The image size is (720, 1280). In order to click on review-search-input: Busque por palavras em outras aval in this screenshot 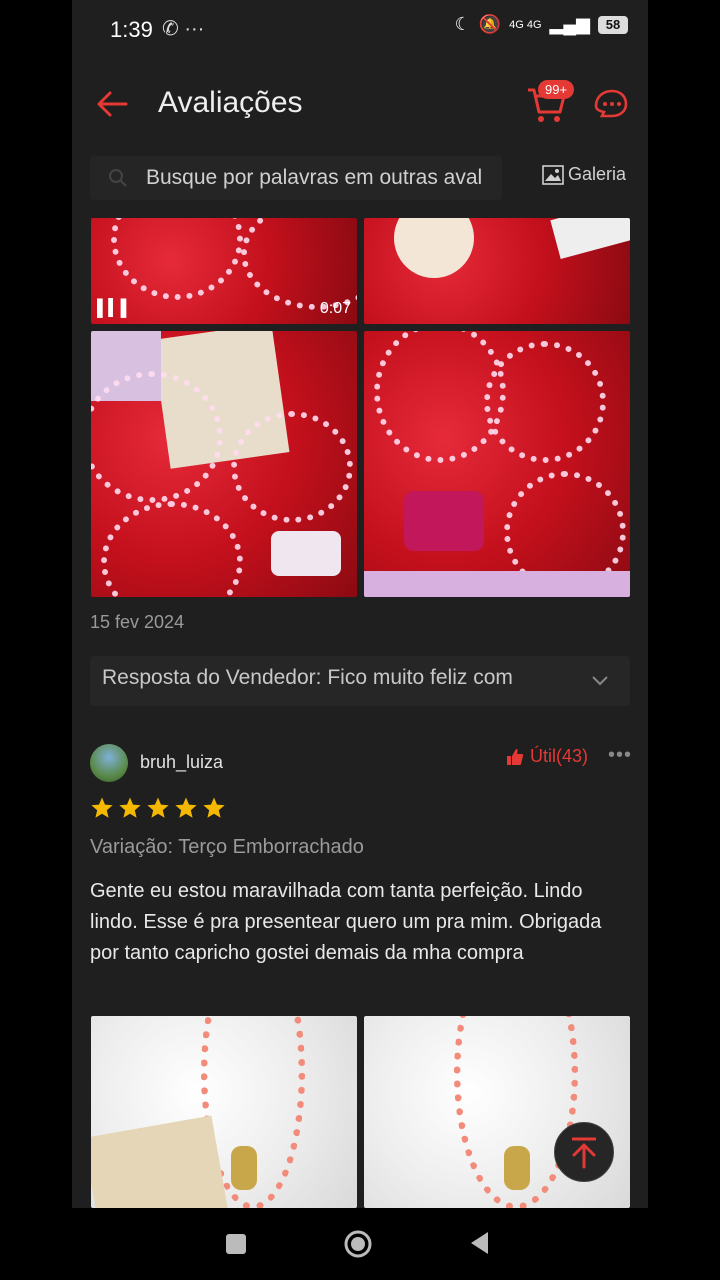, I will do `click(296, 178)`.